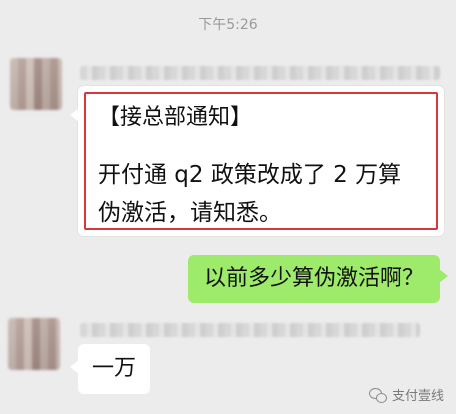  What do you see at coordinates (228, 25) in the screenshot?
I see `message-timestamp: 下午5:26` at bounding box center [228, 25].